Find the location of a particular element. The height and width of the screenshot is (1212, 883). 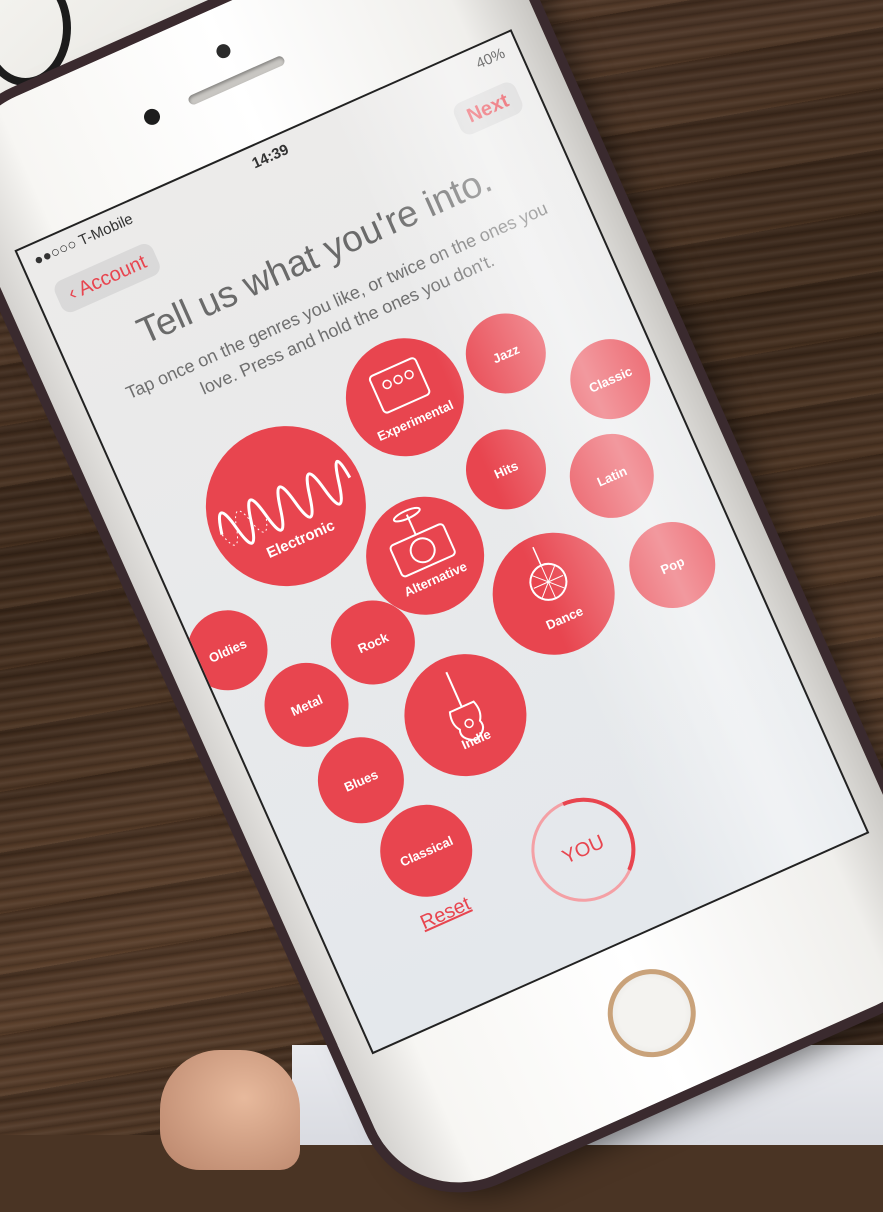

genre-bubble-oldies: Oldies is located at coordinates (227, 650).